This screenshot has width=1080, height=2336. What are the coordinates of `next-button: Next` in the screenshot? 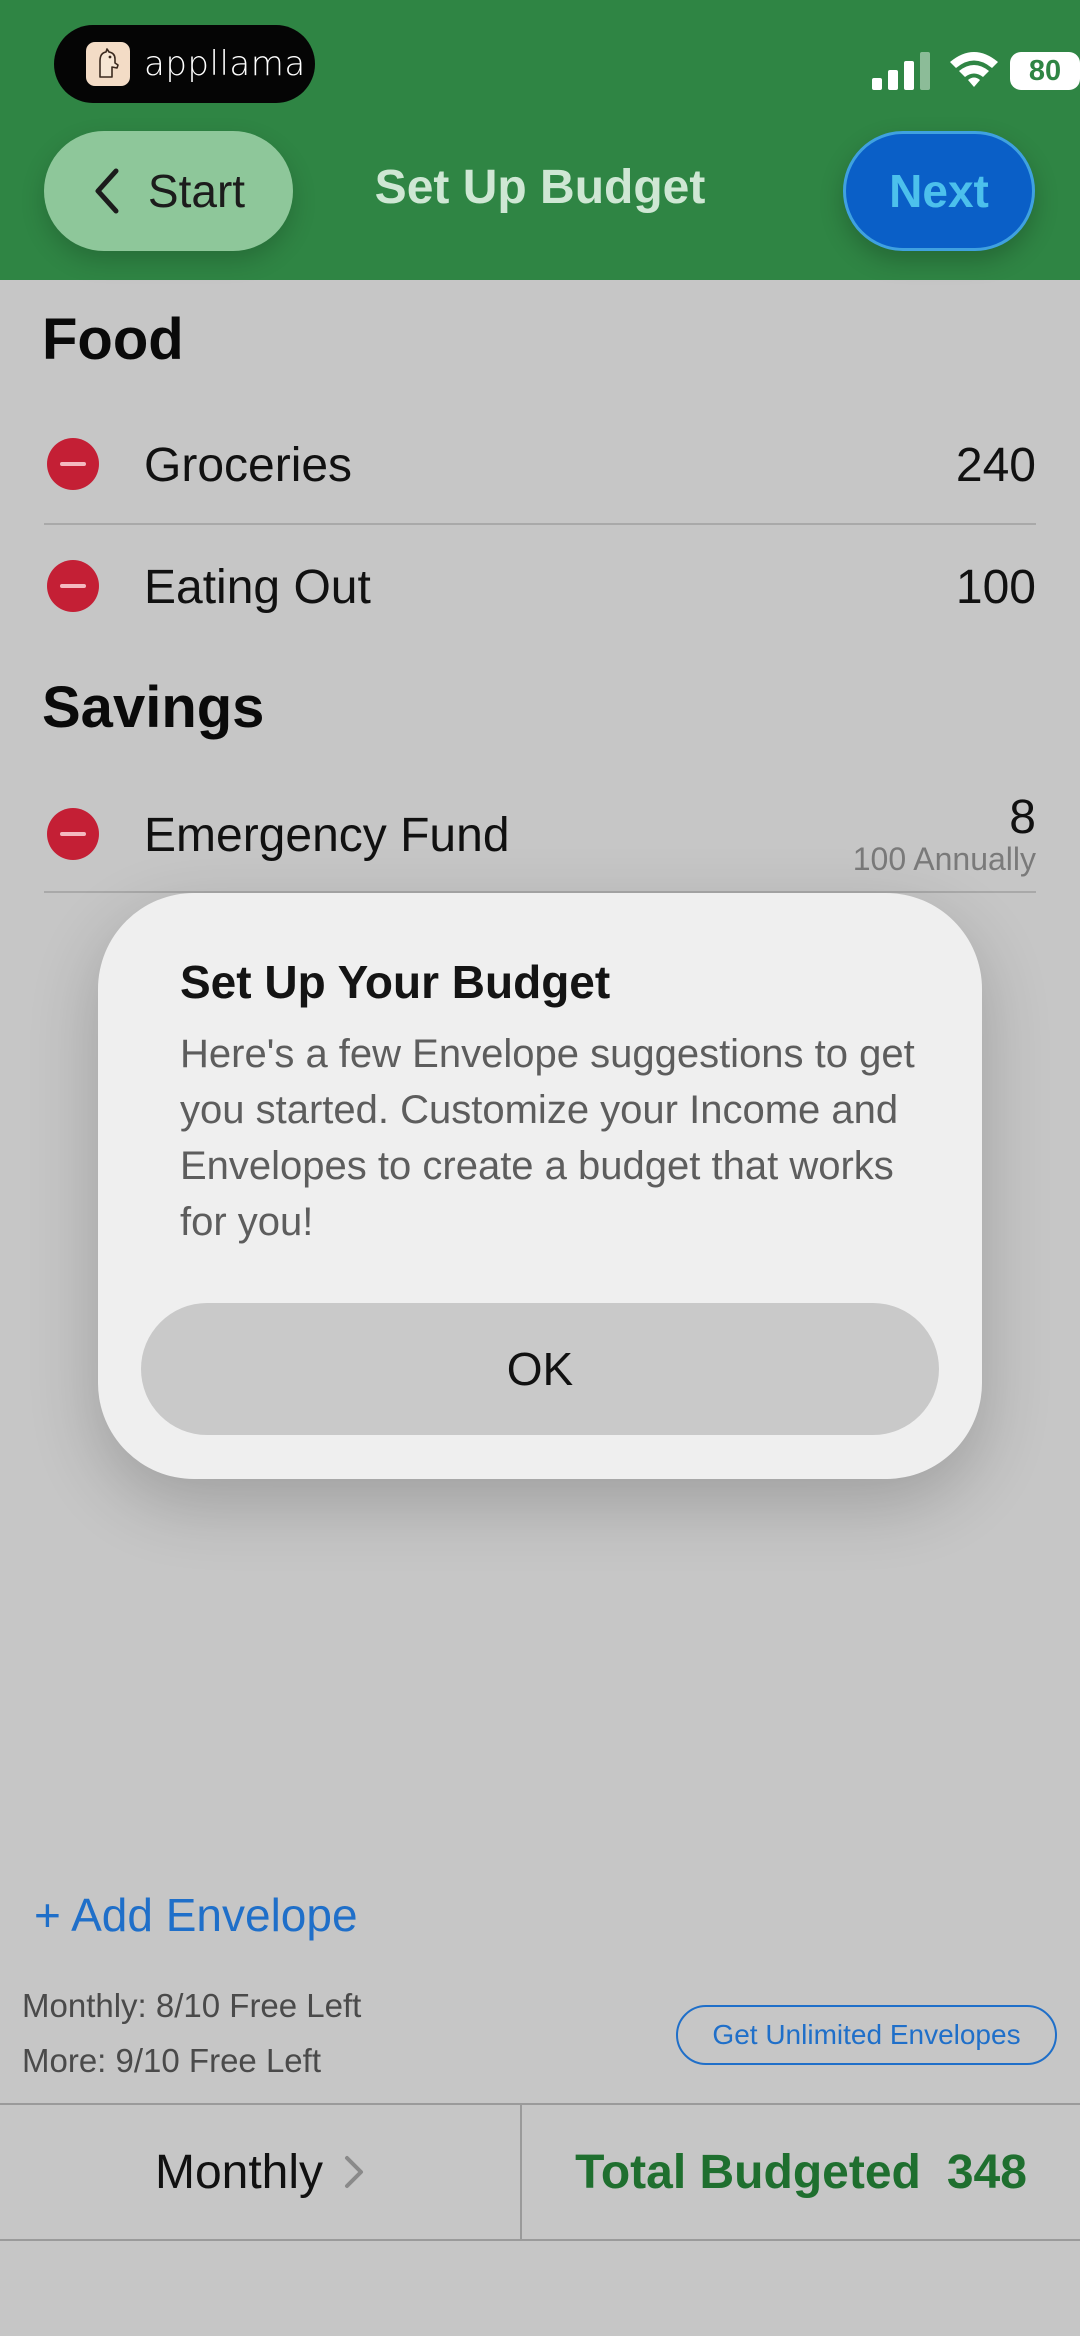 It's located at (939, 191).